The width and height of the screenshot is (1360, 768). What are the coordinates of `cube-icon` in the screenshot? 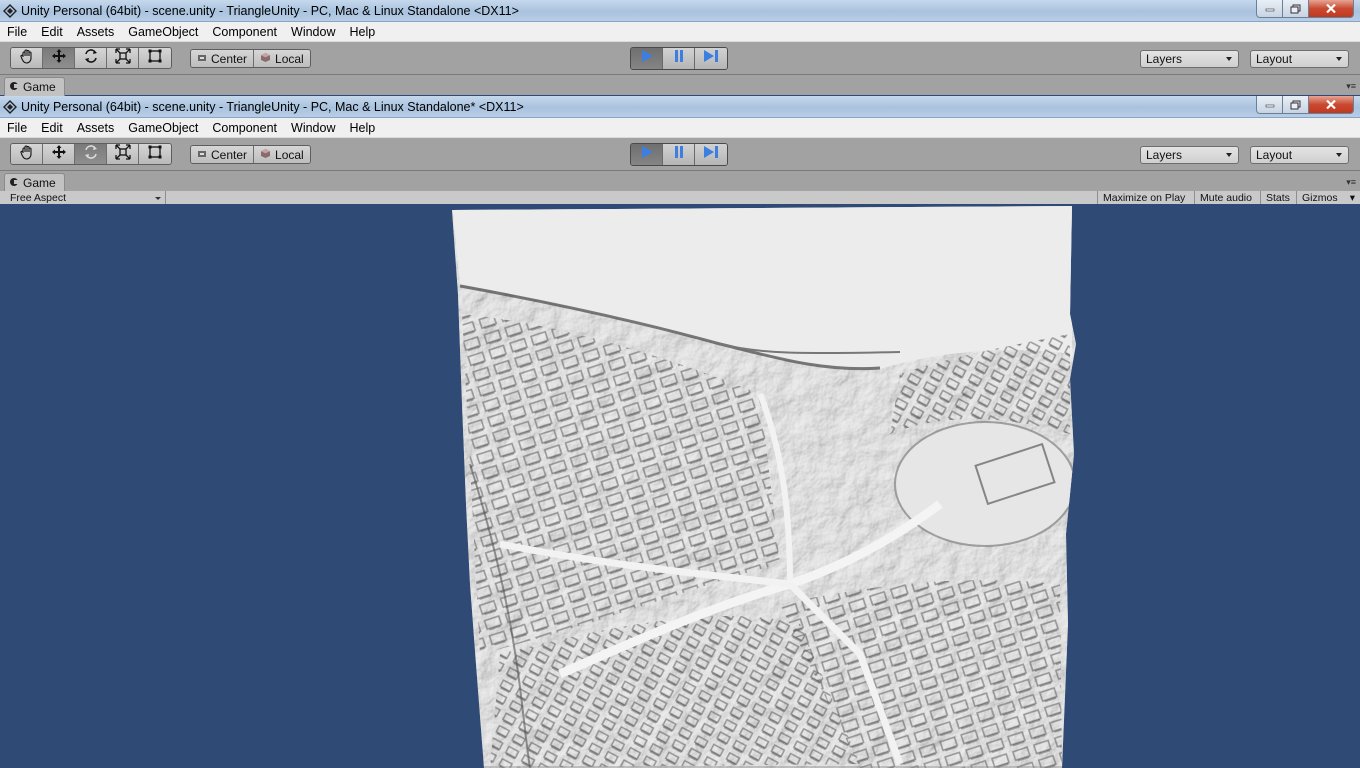 It's located at (265, 155).